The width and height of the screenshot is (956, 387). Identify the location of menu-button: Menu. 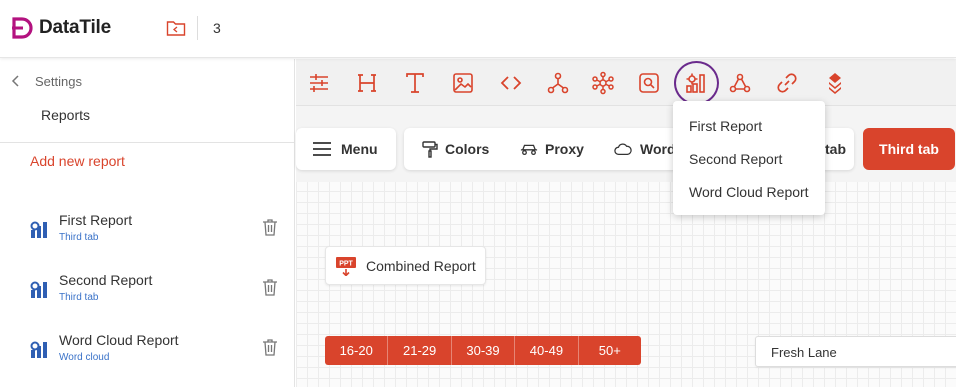
(346, 149).